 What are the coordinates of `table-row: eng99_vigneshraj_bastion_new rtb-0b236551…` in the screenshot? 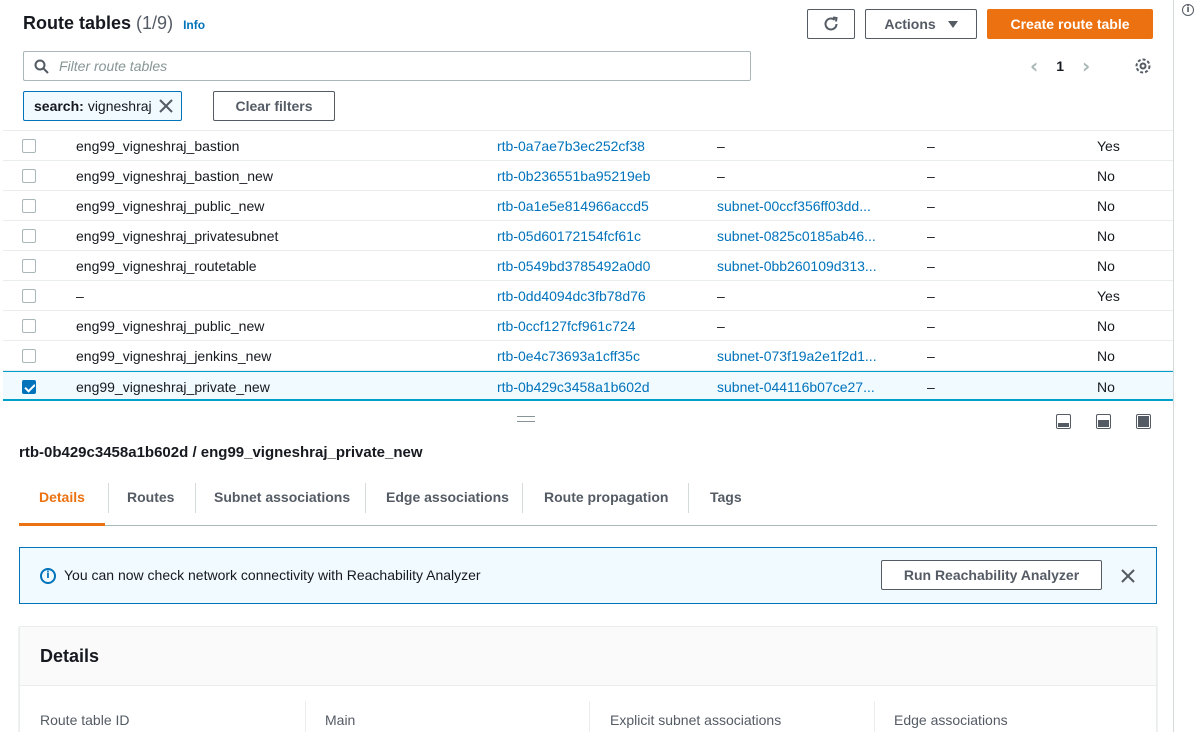 It's located at (588, 176).